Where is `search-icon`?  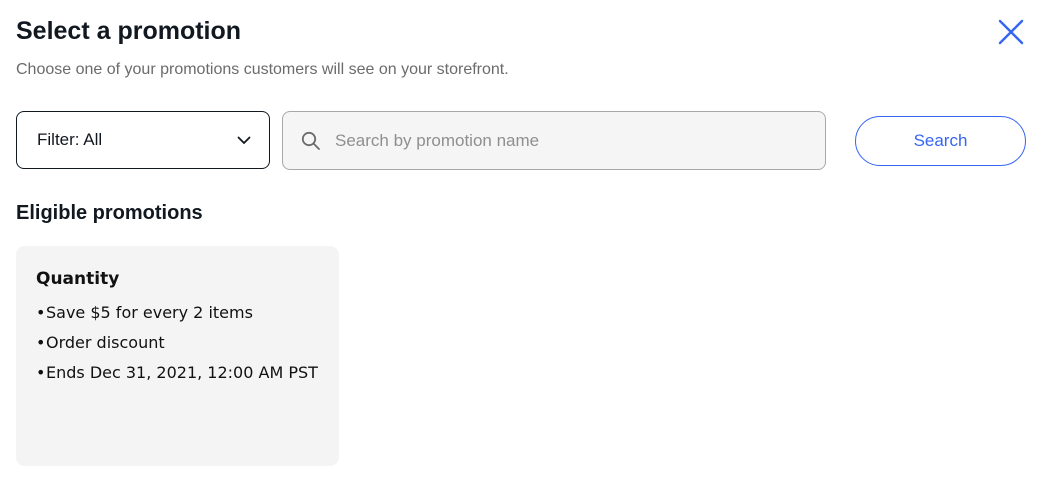
search-icon is located at coordinates (310, 140).